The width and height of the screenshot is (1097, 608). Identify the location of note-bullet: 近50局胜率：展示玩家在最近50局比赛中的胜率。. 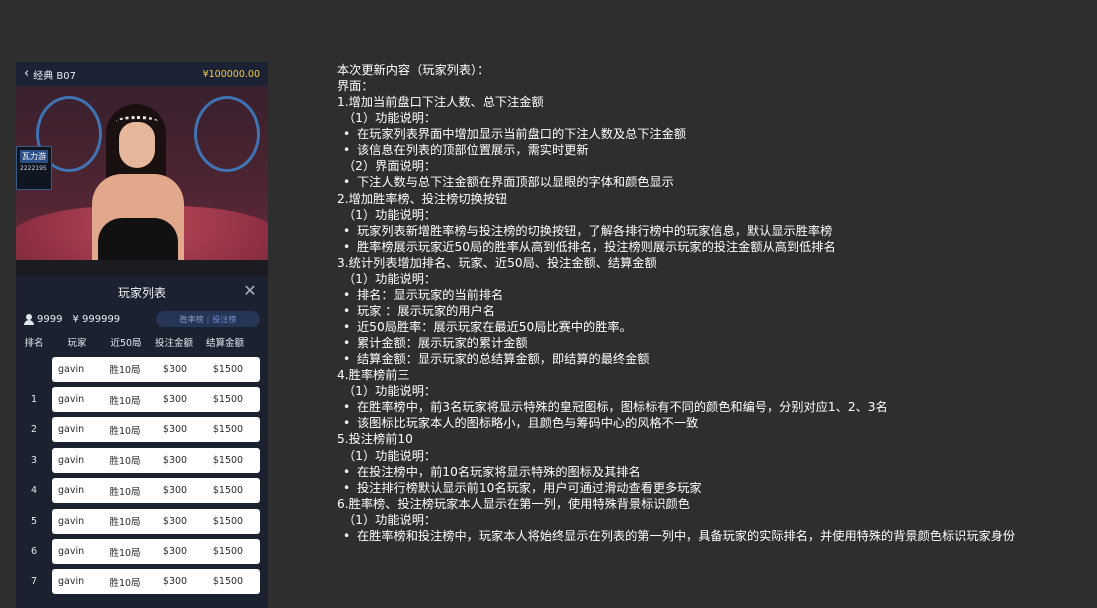
(712, 327).